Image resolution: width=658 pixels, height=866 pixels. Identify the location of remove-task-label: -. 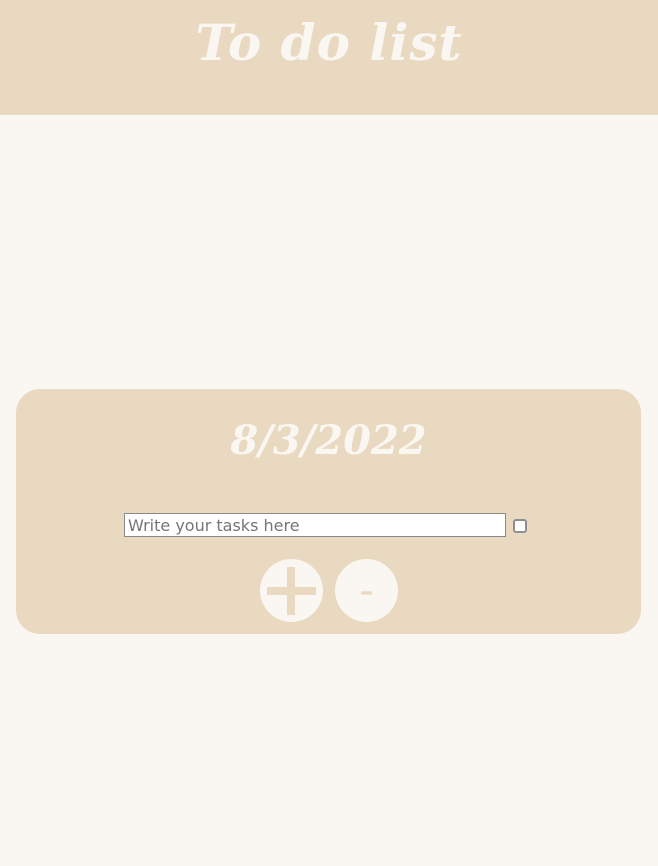
(366, 591).